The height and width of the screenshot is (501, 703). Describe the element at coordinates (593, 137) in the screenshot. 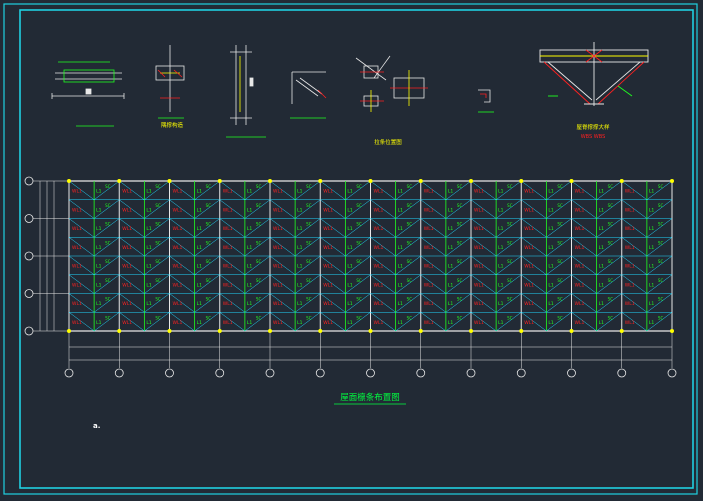

I see `caption-ridge-brace-sub: WBS WBS` at that location.